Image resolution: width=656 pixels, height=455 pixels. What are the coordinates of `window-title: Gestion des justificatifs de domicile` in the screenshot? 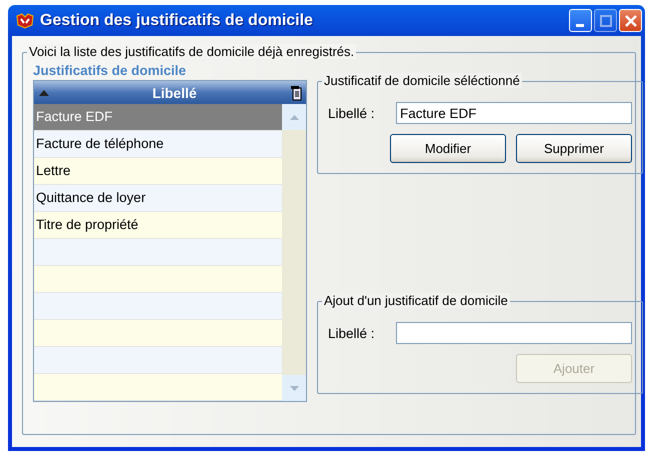 It's located at (177, 21).